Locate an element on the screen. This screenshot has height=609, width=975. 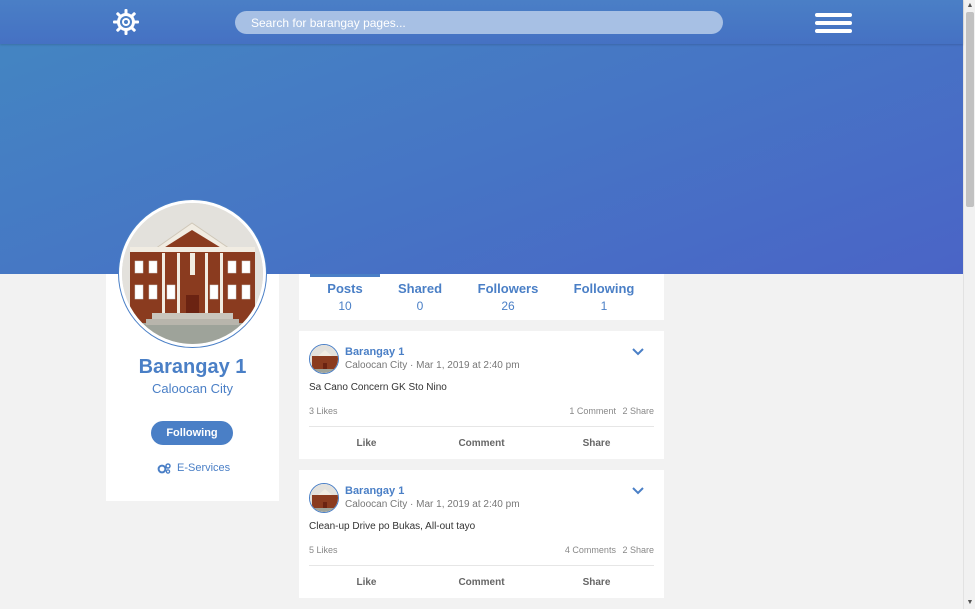
tab-shared: Shared 0 is located at coordinates (420, 293).